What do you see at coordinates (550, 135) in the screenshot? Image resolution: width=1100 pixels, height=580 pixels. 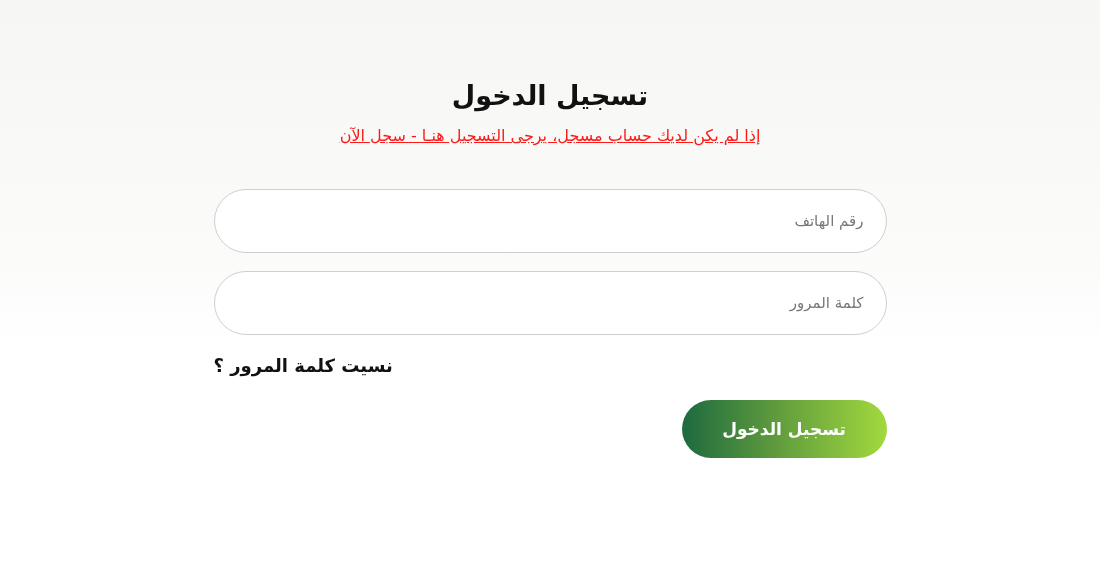 I see `register-link: إذا لم يكن لديك حساب مسجل، يرجى التسجيل هنـا - سجل الآن` at bounding box center [550, 135].